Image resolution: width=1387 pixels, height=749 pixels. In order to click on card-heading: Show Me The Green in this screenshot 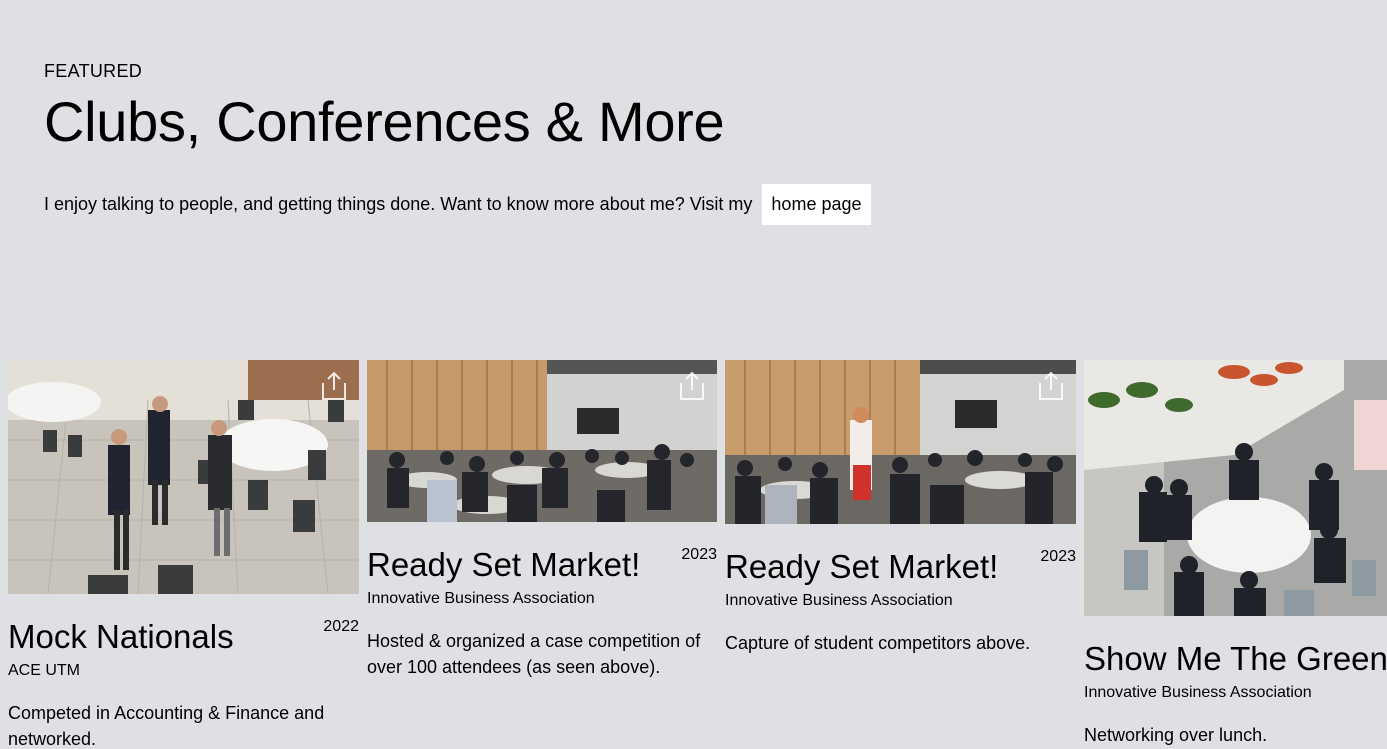, I will do `click(1235, 659)`.